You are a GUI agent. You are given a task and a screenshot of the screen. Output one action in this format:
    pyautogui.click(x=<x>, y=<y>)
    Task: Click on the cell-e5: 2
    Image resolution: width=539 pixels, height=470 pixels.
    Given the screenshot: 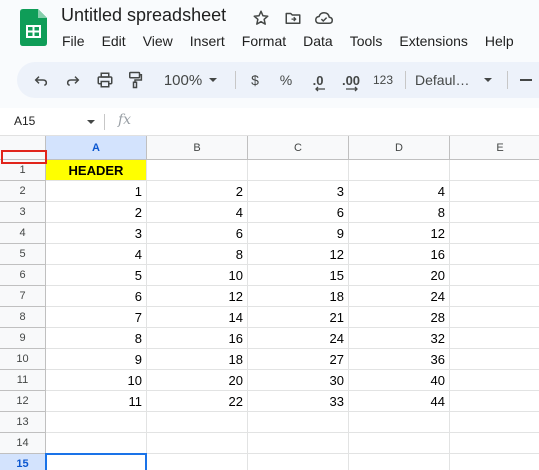 What is the action you would take?
    pyautogui.click(x=494, y=254)
    